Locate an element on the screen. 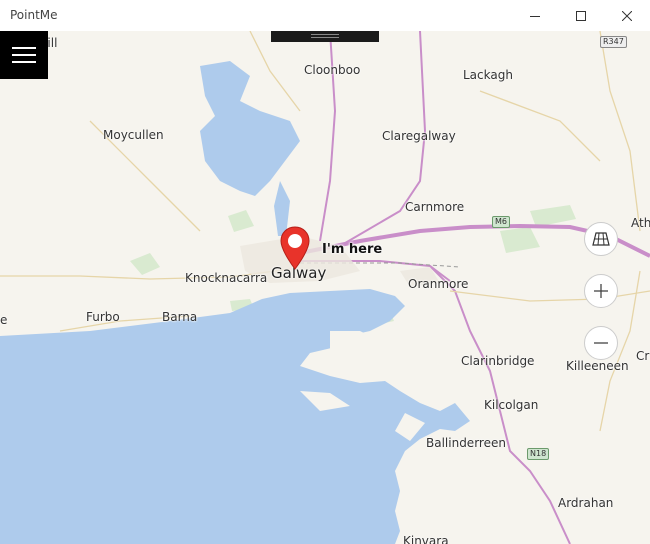 The image size is (650, 544). place-label: Lackagh is located at coordinates (488, 75).